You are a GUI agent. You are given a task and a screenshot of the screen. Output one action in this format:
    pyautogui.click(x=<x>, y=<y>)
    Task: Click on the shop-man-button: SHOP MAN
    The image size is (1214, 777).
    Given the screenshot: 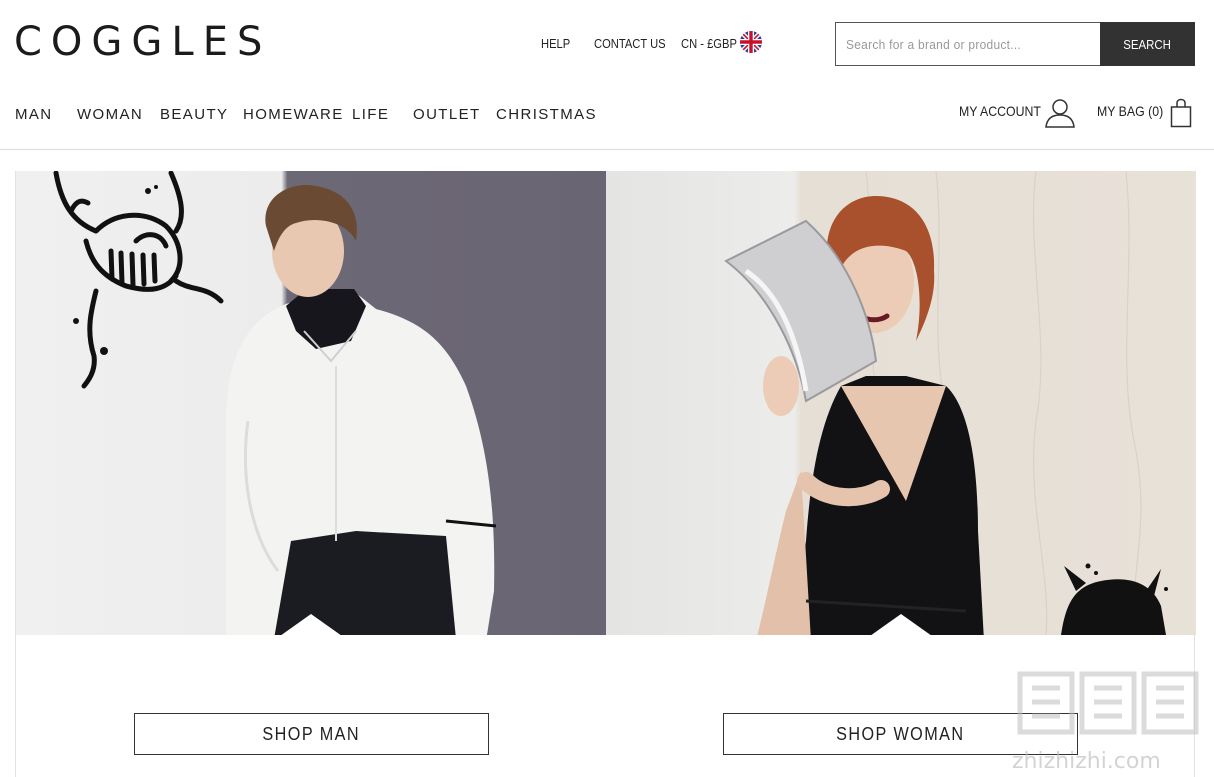 What is the action you would take?
    pyautogui.click(x=311, y=734)
    